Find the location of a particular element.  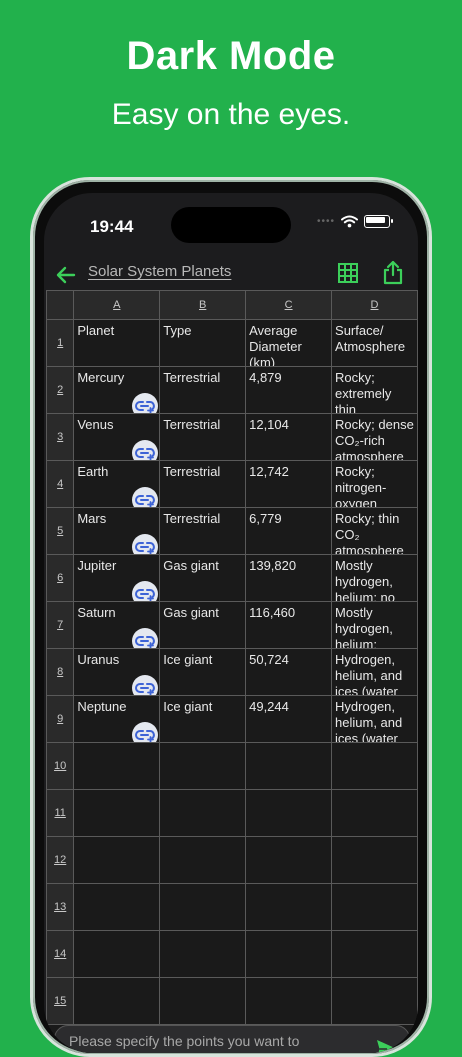

column-header-a: A is located at coordinates (117, 305).